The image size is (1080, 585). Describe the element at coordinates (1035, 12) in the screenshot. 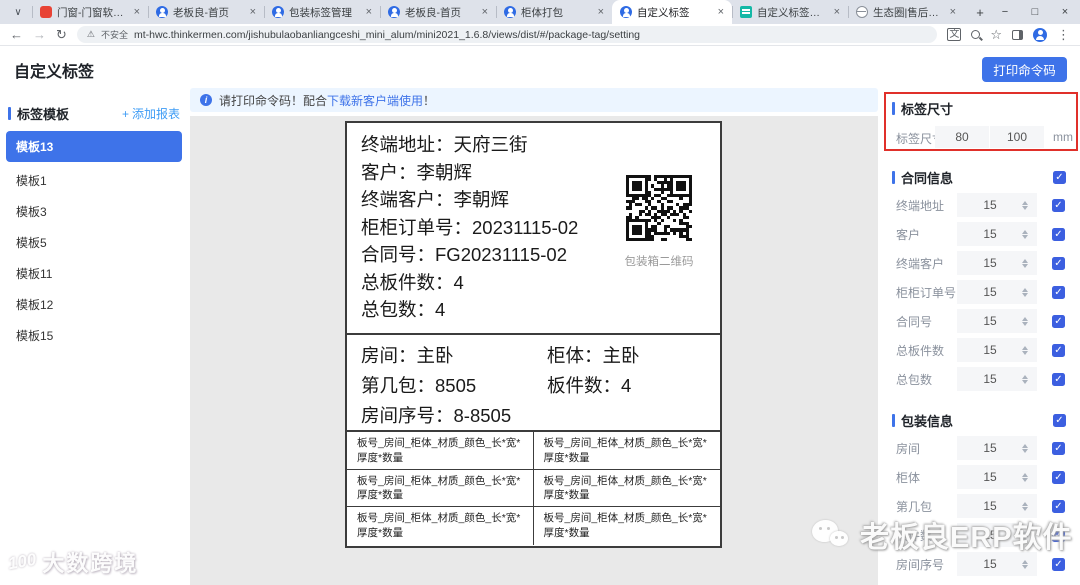

I see `maximize-button: □` at that location.